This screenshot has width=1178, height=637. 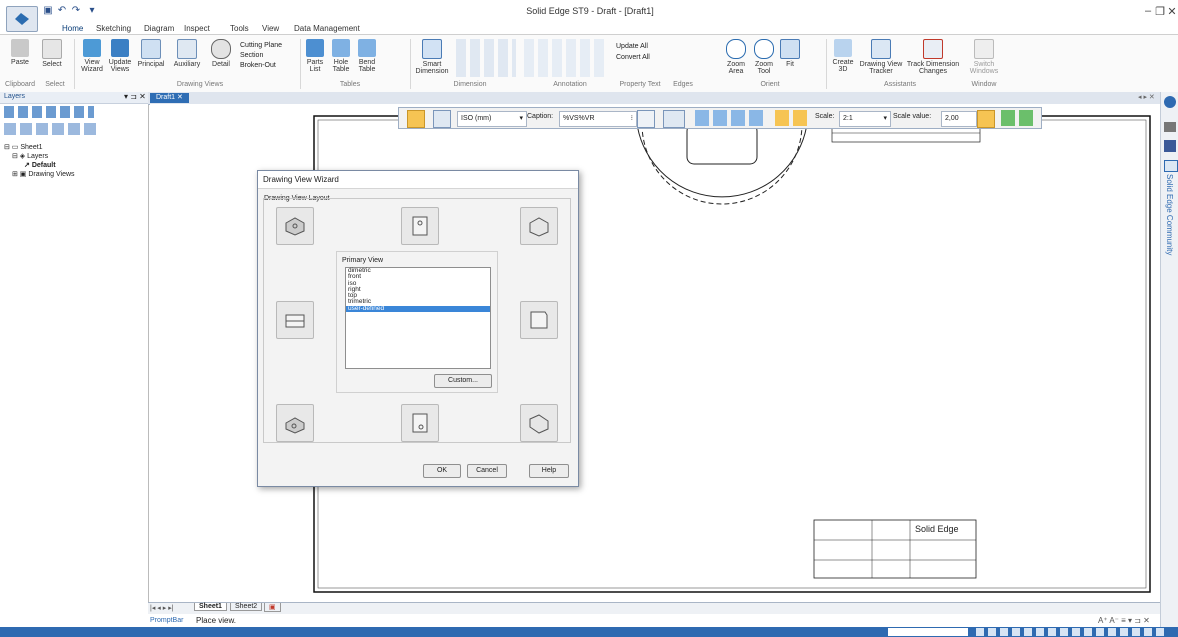 I want to click on bottom-view-button, so click(x=420, y=423).